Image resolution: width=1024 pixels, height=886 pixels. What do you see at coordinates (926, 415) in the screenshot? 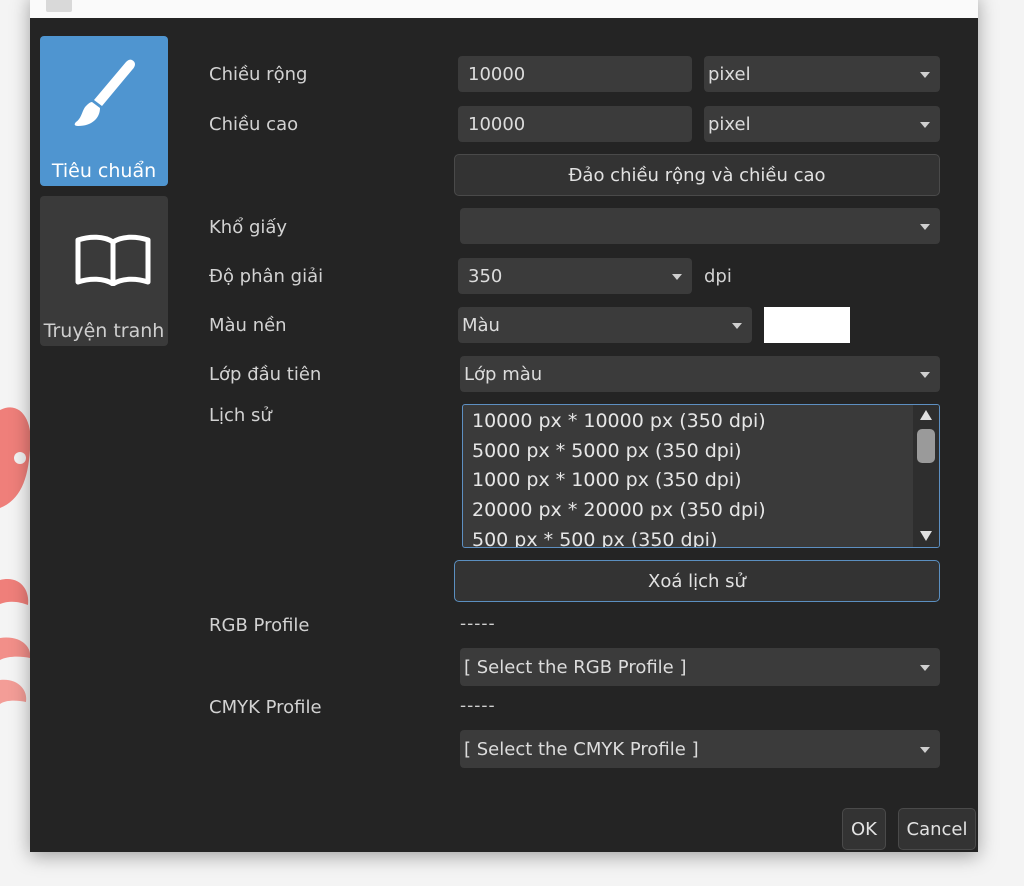
I see `scroll-up-arrow-icon` at bounding box center [926, 415].